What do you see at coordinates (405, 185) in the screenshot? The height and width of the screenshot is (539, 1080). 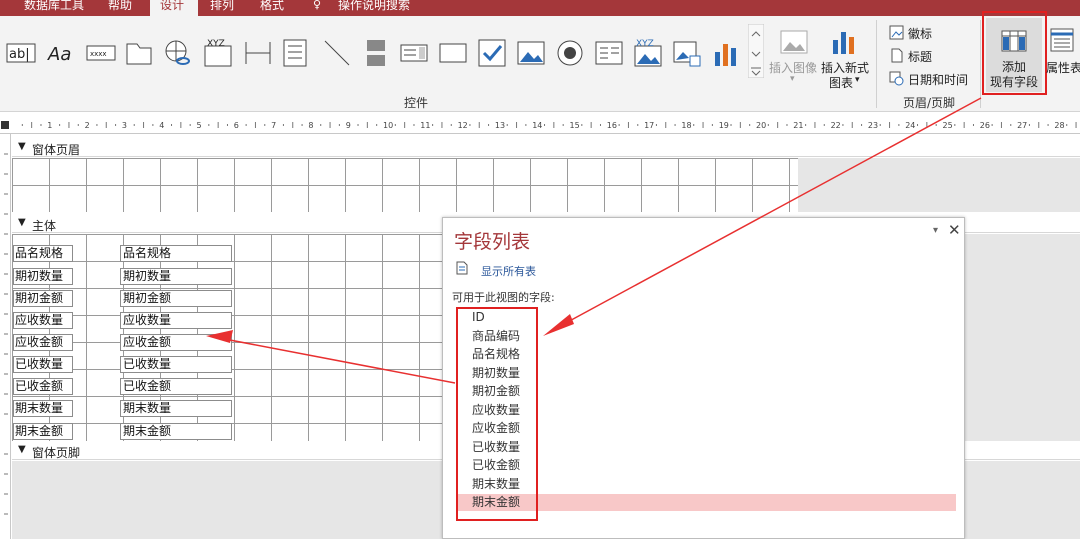 I see `form-header-grid` at bounding box center [405, 185].